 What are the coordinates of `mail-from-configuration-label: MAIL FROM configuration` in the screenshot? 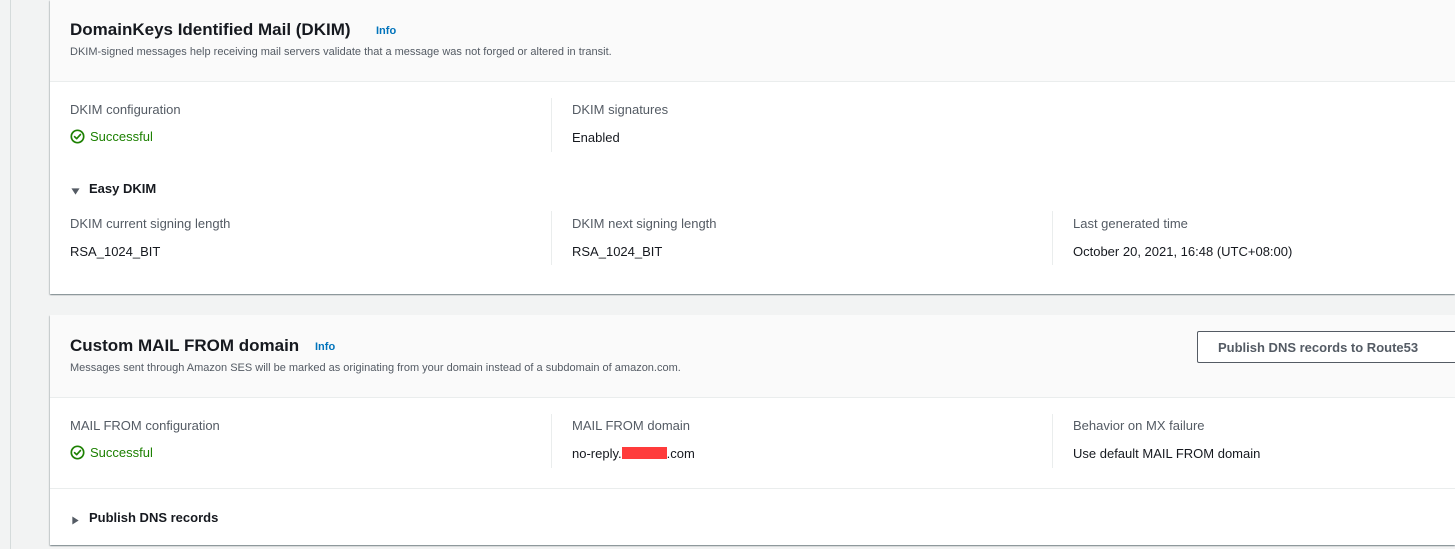 It's located at (145, 425).